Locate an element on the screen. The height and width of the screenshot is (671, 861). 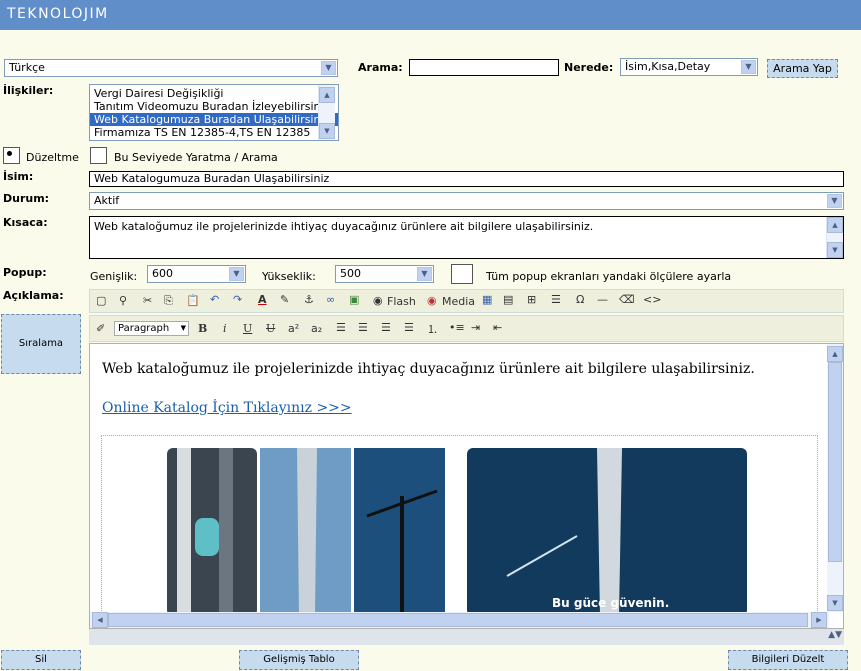
app-logo: TEKNOLOJIM is located at coordinates (58, 14).